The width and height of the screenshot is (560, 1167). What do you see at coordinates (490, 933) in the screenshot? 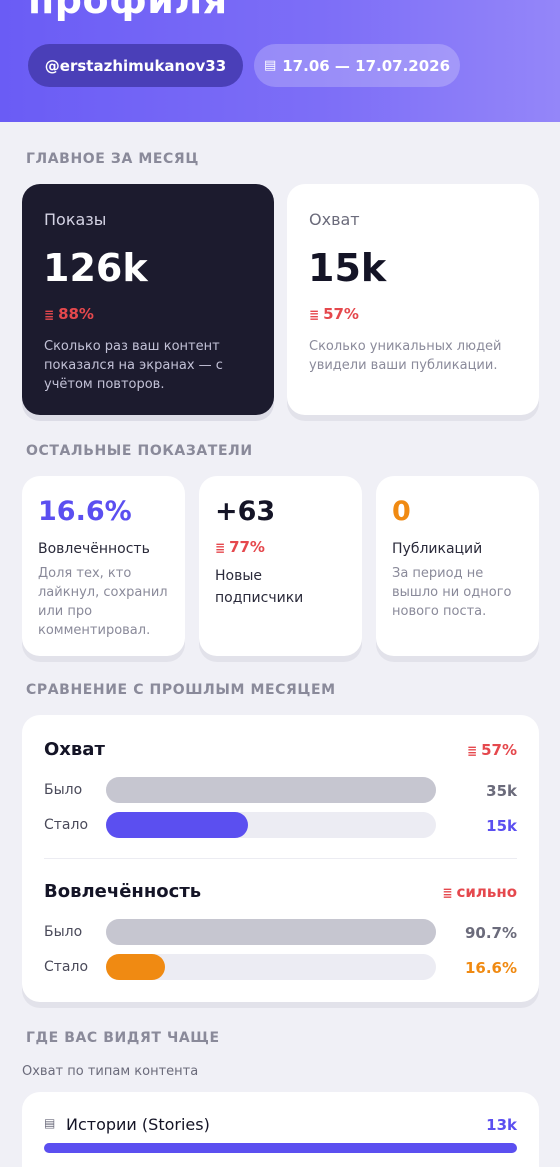
I see `engagement-before-value: 90.7%` at bounding box center [490, 933].